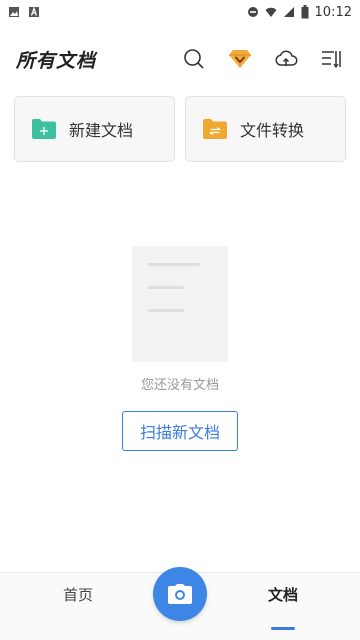  What do you see at coordinates (101, 130) in the screenshot?
I see `new-document-label: 新建文档` at bounding box center [101, 130].